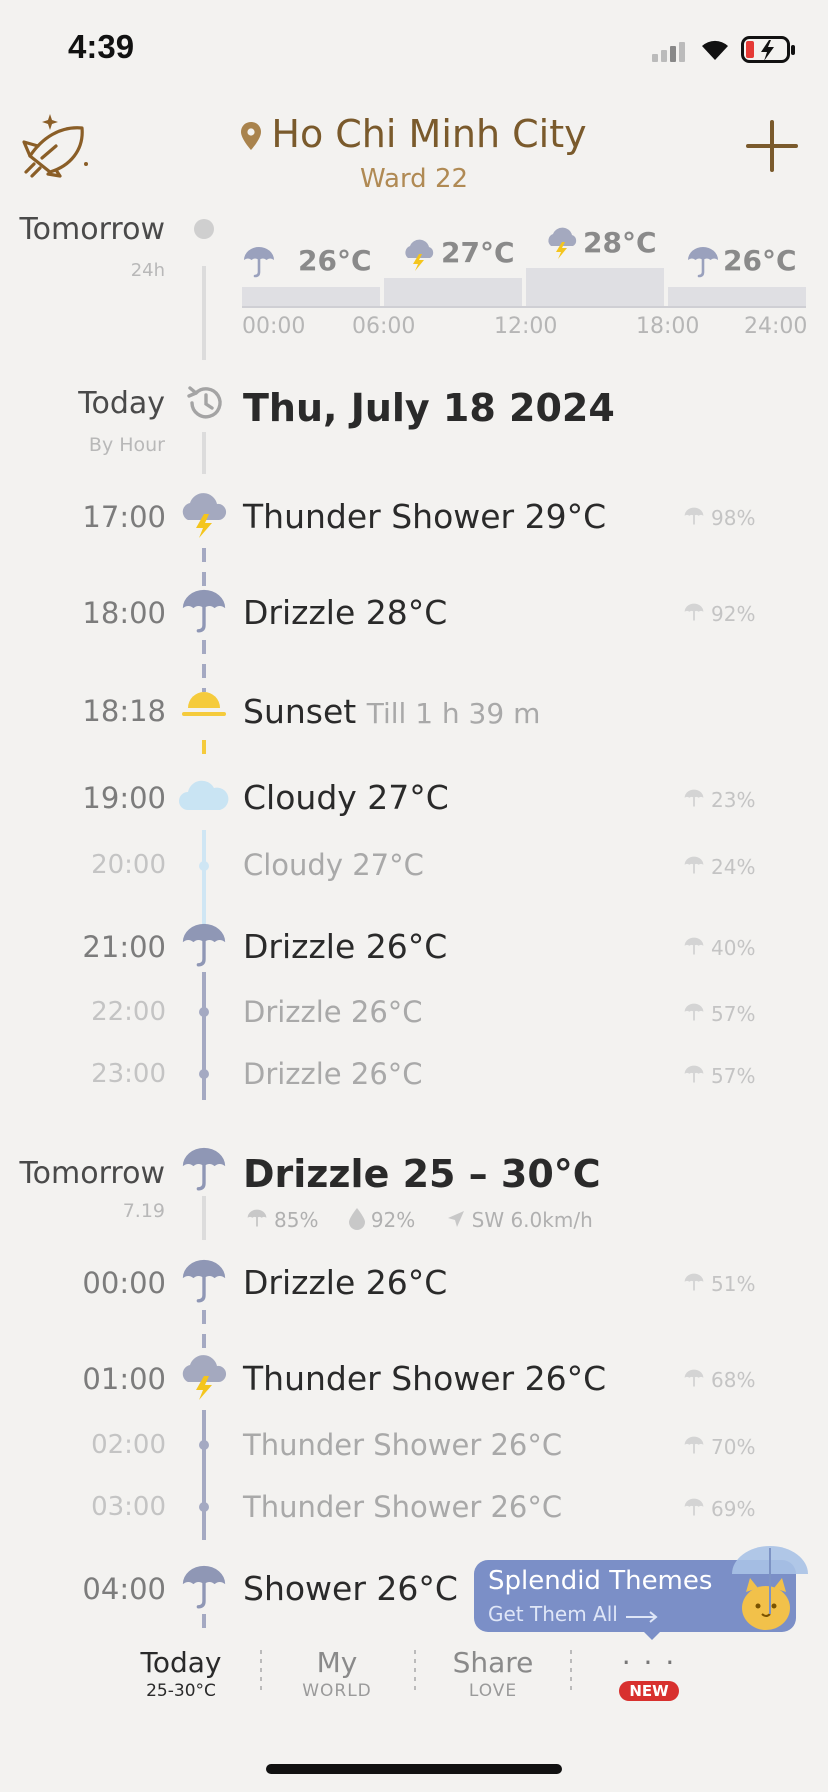 This screenshot has height=1792, width=828. Describe the element at coordinates (600, 1581) in the screenshot. I see `promo-title: Splendid Themes` at that location.